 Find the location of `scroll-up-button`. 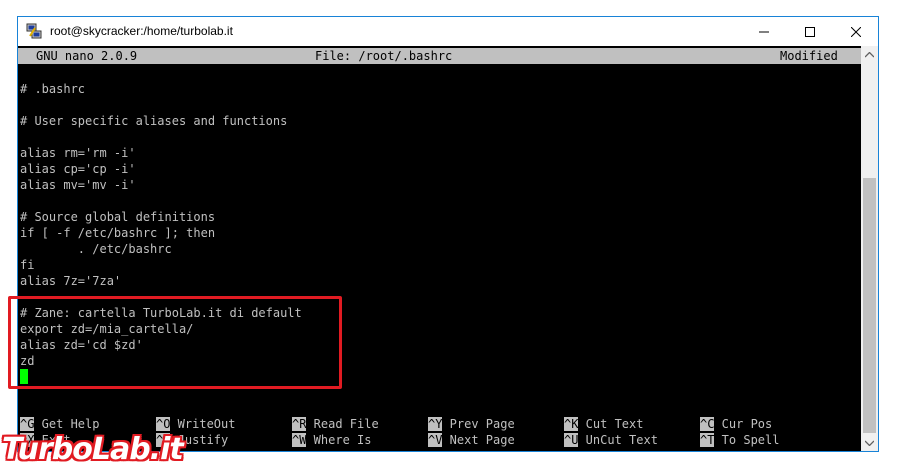

scroll-up-button is located at coordinates (869, 54).